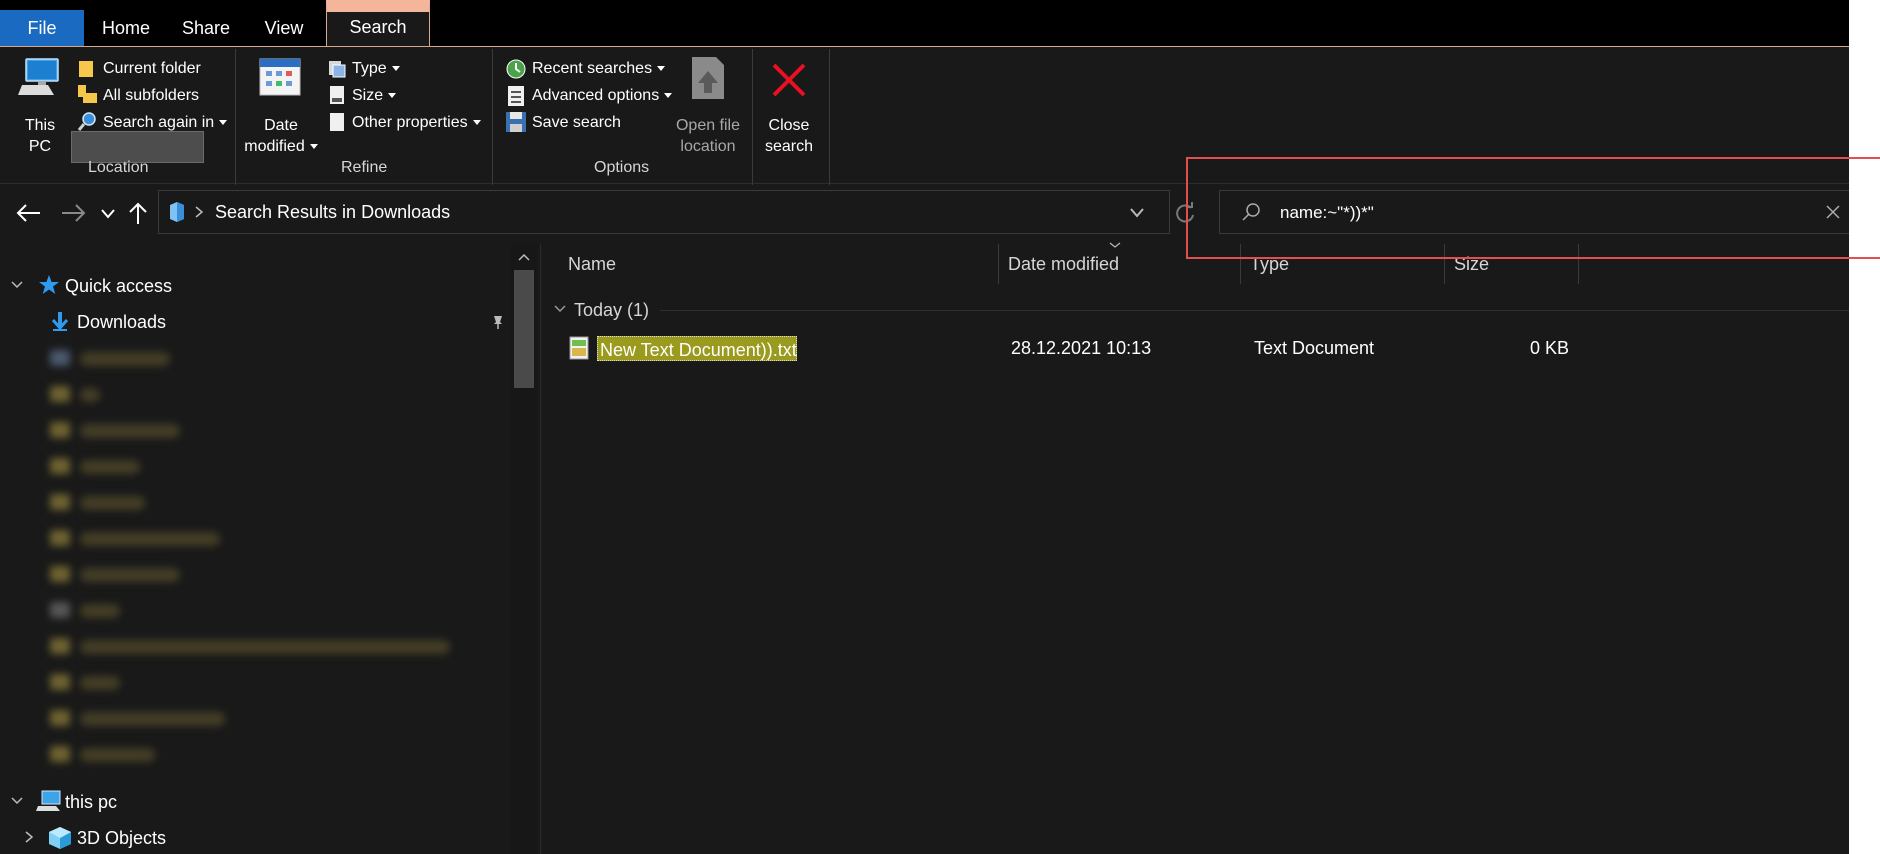  I want to click on folder-icon, so click(86, 69).